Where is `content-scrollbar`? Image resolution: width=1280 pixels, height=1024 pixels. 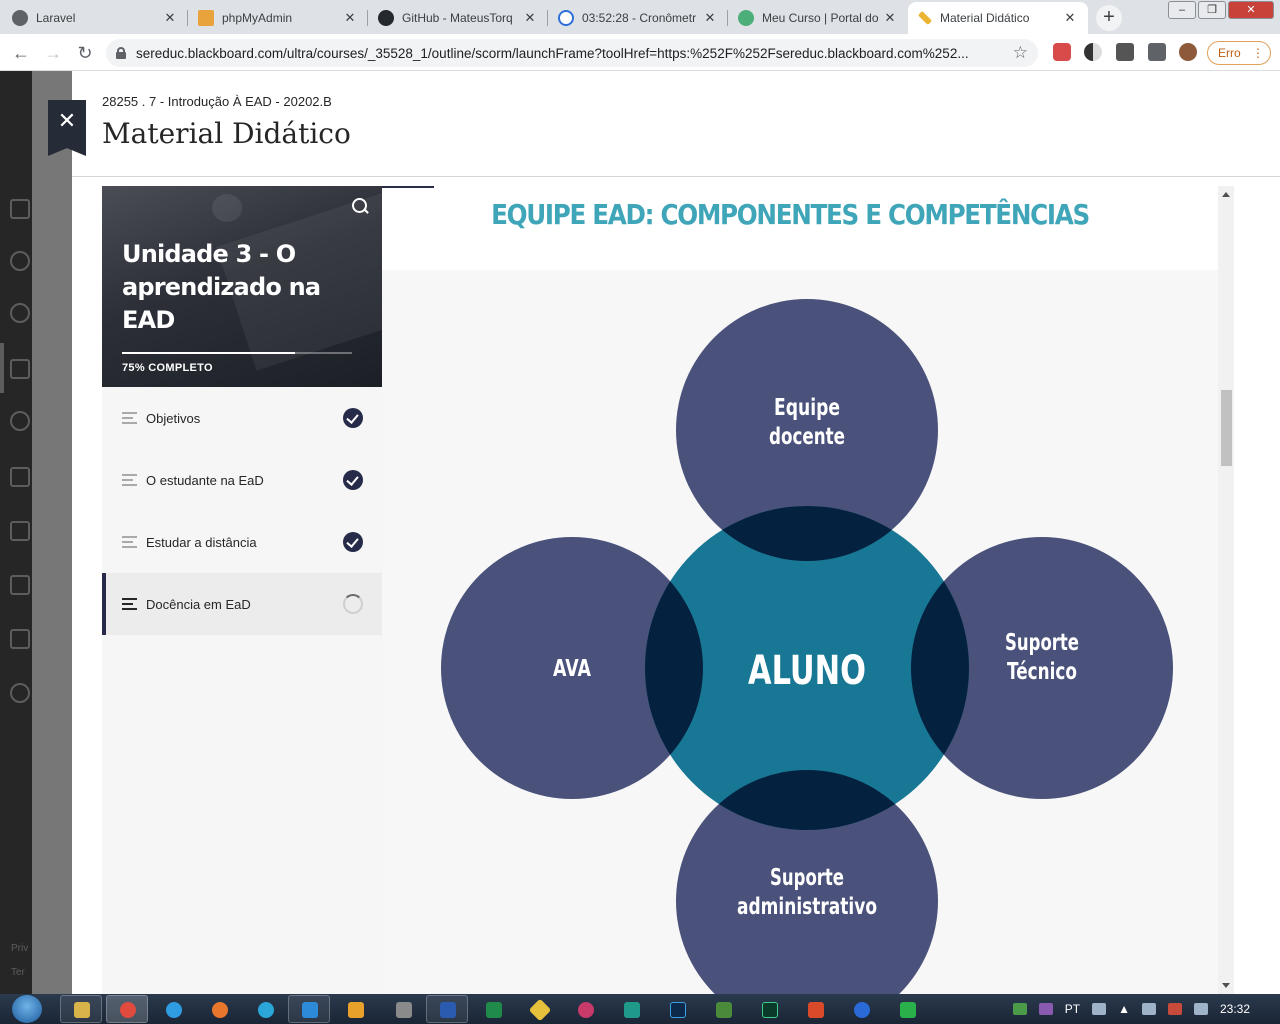
content-scrollbar is located at coordinates (1226, 590).